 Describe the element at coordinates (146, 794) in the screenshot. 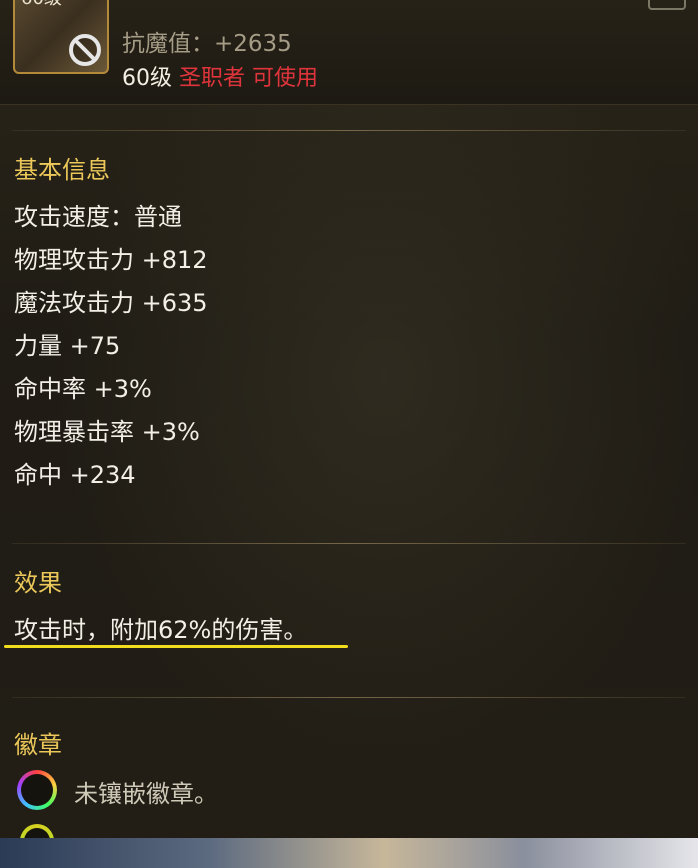

I see `emblem-slot-text: 未镶嵌徽章。` at that location.